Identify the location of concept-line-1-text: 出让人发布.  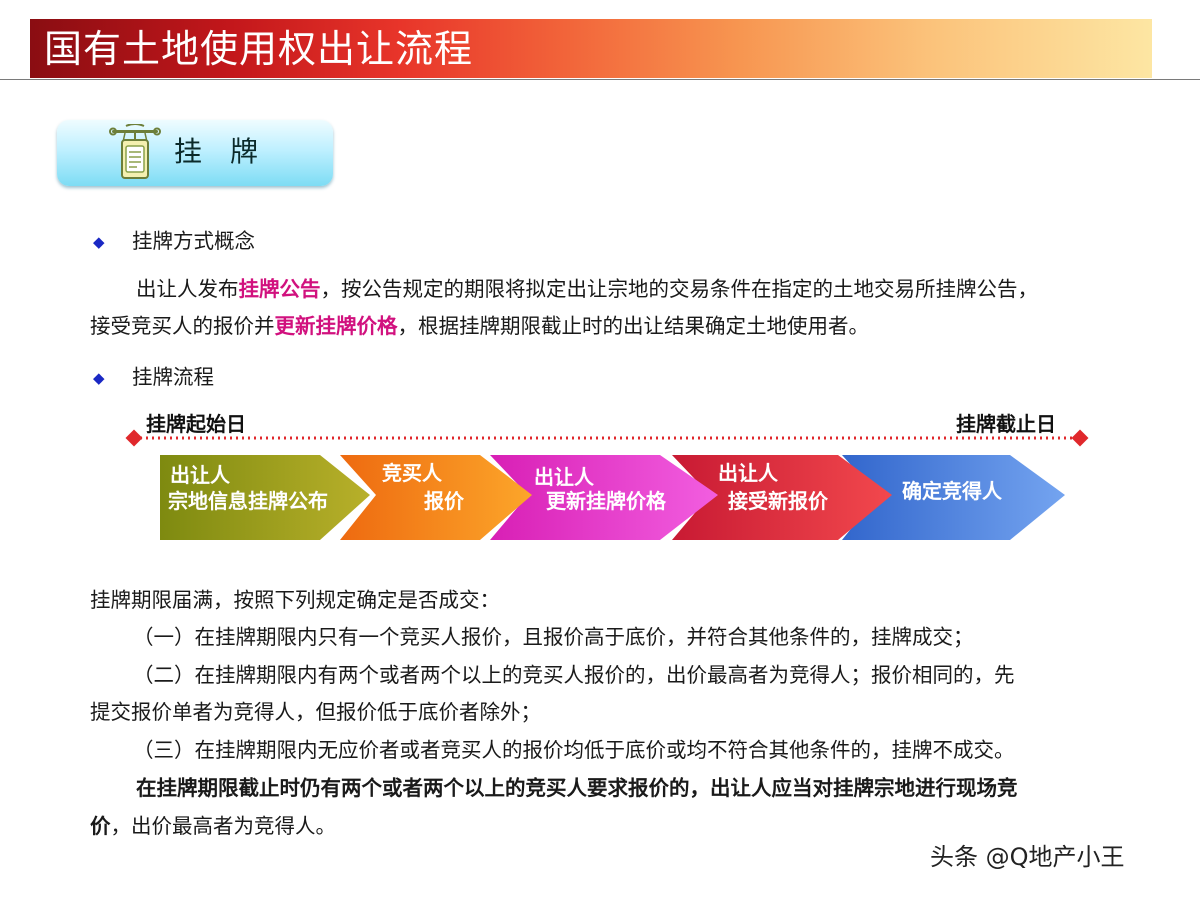
(187, 289).